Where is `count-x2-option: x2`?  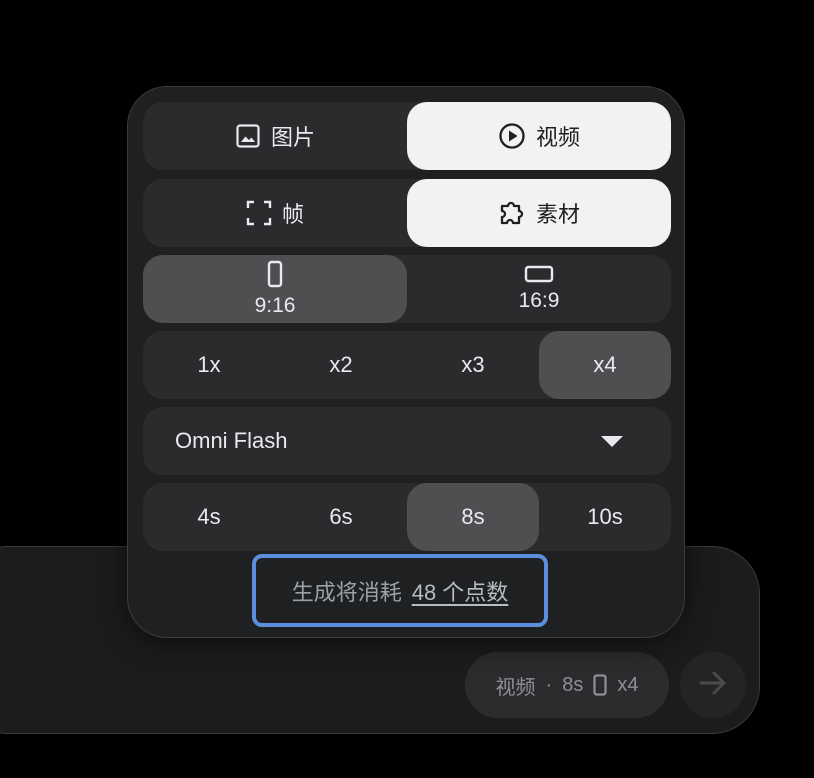
count-x2-option: x2 is located at coordinates (341, 365).